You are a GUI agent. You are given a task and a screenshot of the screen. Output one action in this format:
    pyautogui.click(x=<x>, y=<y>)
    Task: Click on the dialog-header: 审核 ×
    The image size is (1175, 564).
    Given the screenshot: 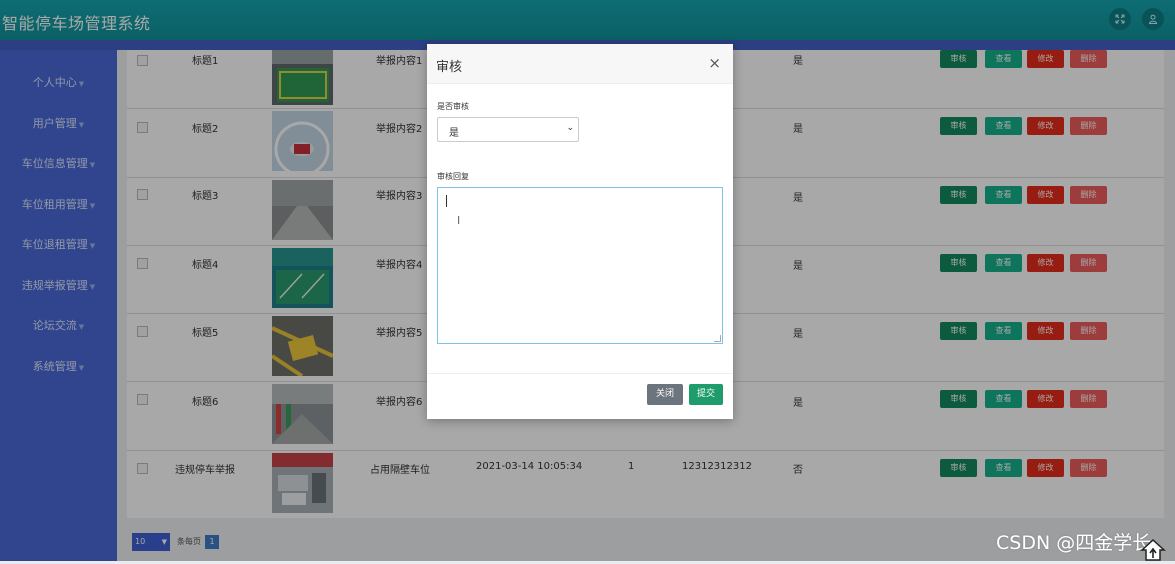 What is the action you would take?
    pyautogui.click(x=580, y=64)
    